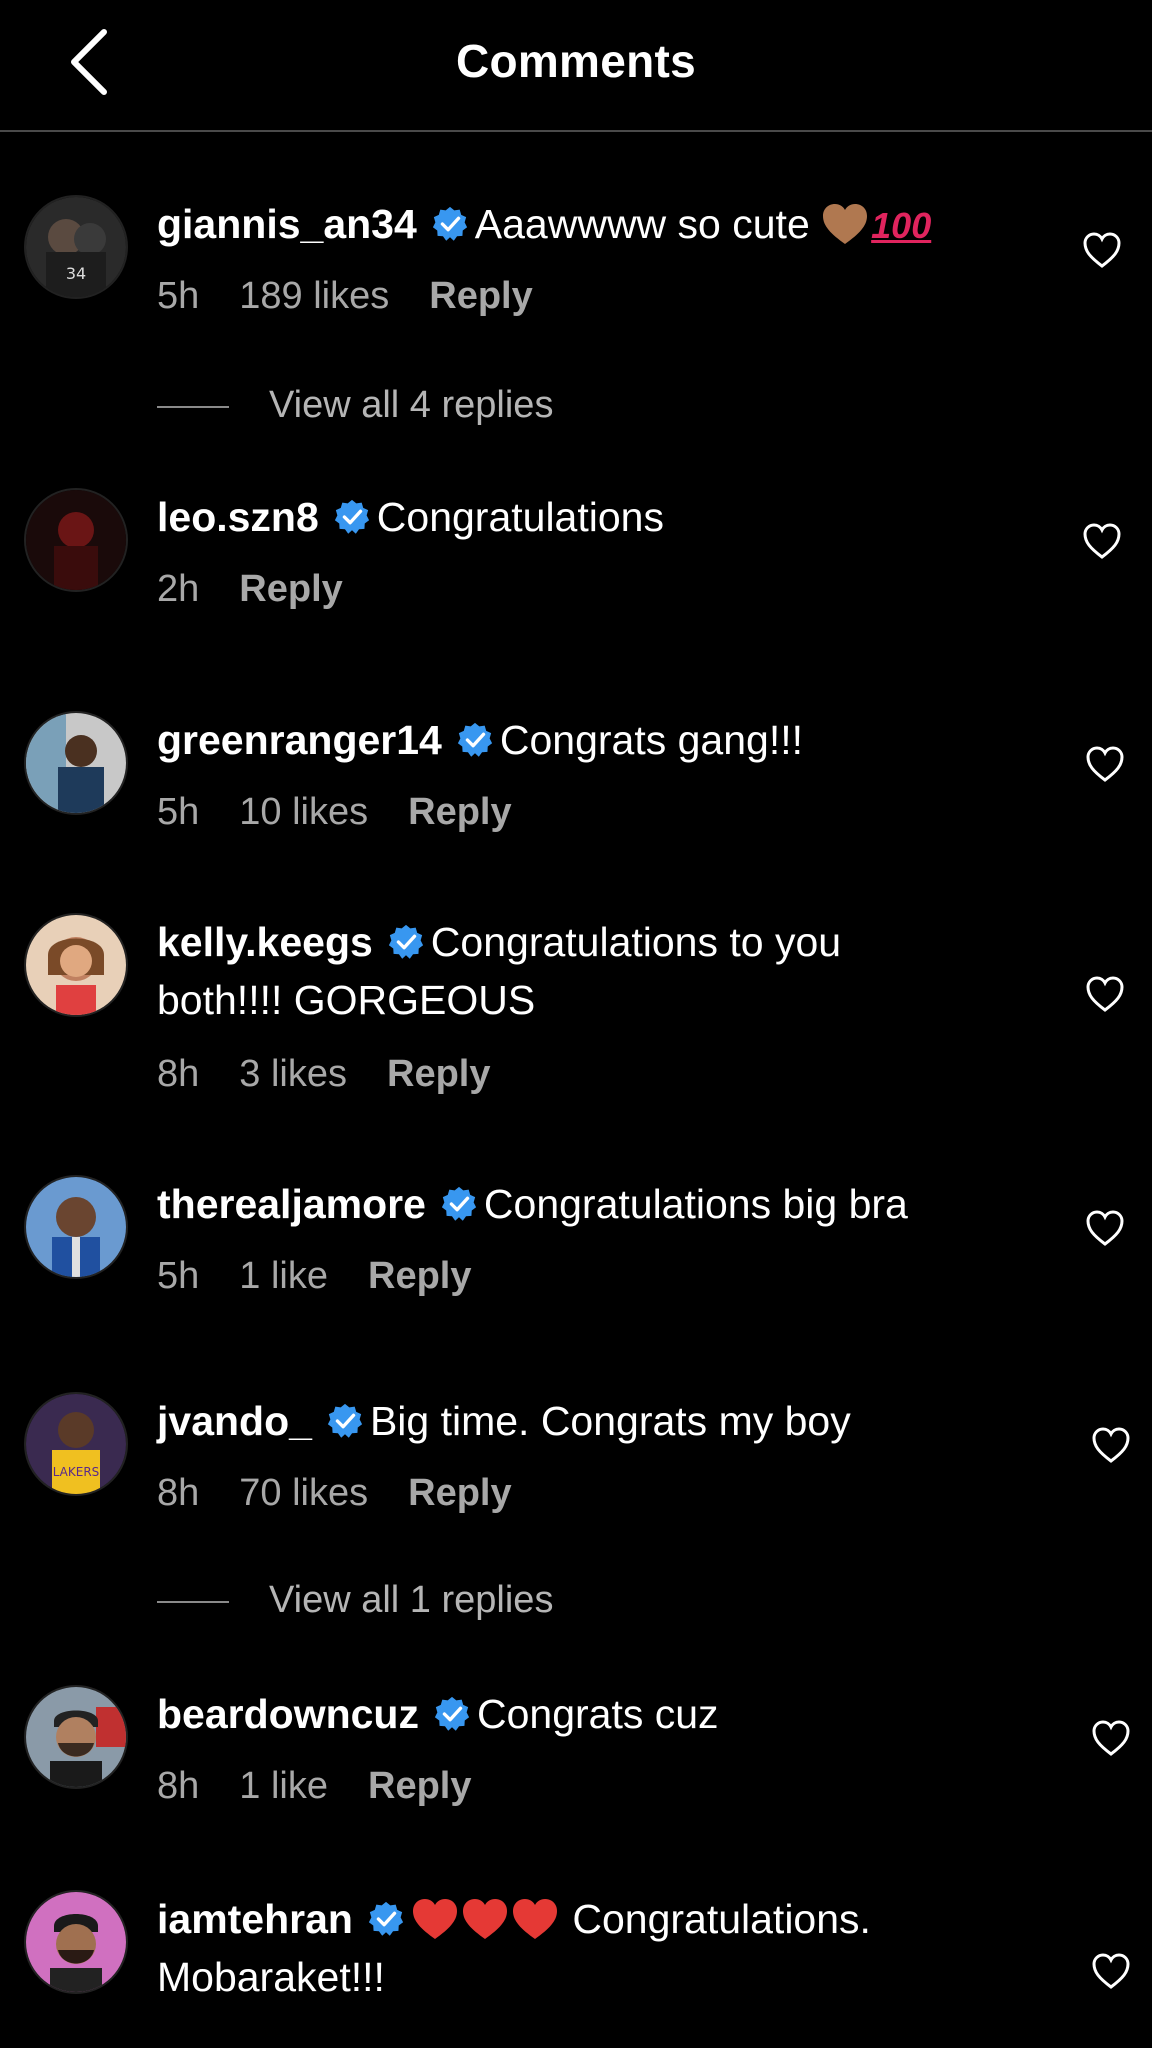 The height and width of the screenshot is (2048, 1152). What do you see at coordinates (271, 1977) in the screenshot?
I see `comment-text-line2: Mobaraket!!!` at bounding box center [271, 1977].